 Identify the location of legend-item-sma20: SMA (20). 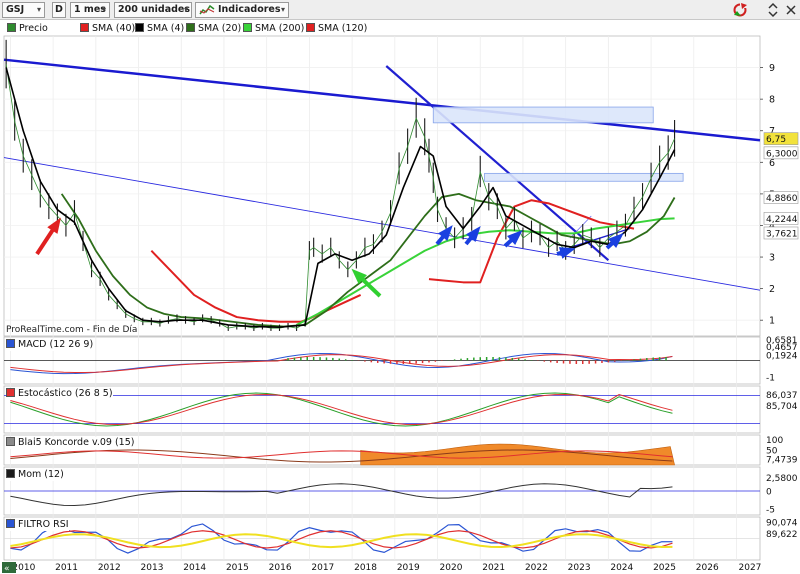
(213, 29).